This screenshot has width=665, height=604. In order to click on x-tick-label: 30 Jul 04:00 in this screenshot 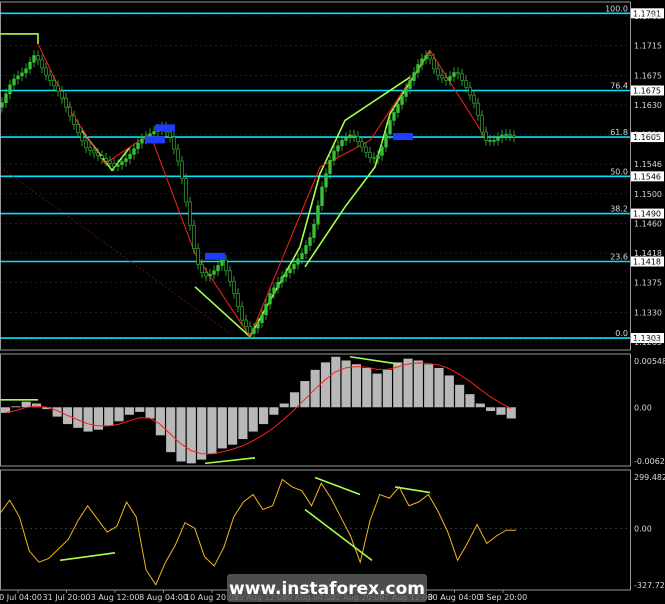, I will do `click(21, 597)`.